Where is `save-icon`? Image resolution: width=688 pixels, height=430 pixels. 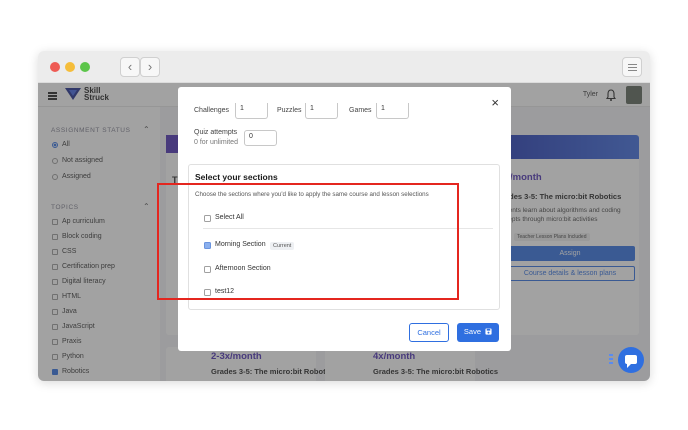
save-icon is located at coordinates (488, 331).